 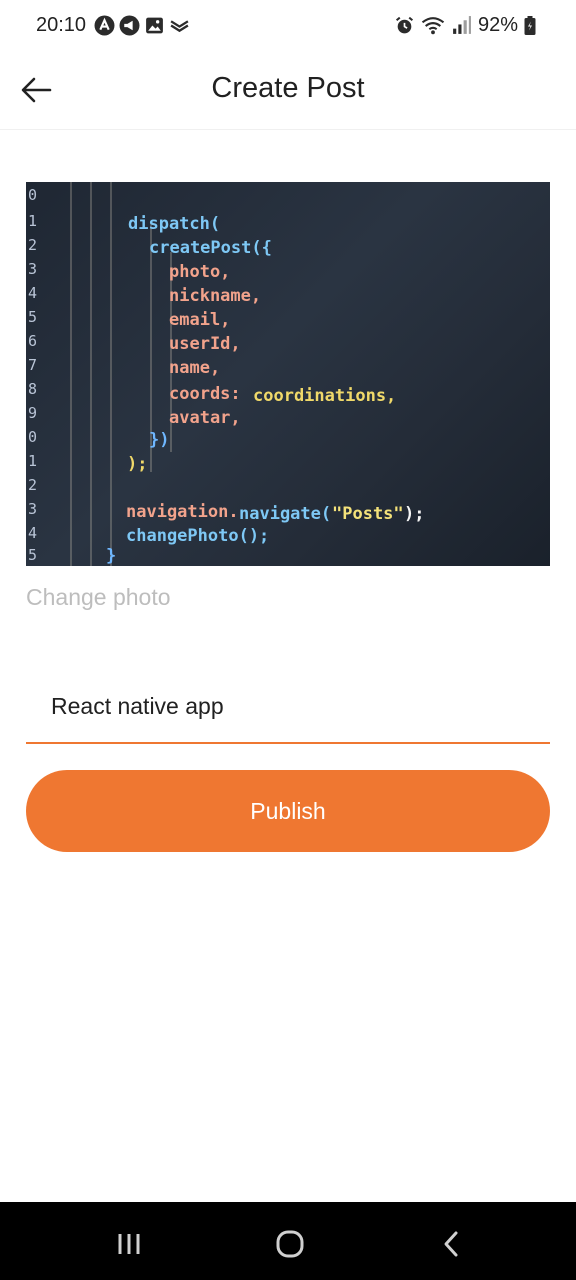 I want to click on status-time: 20:10, so click(x=61, y=25).